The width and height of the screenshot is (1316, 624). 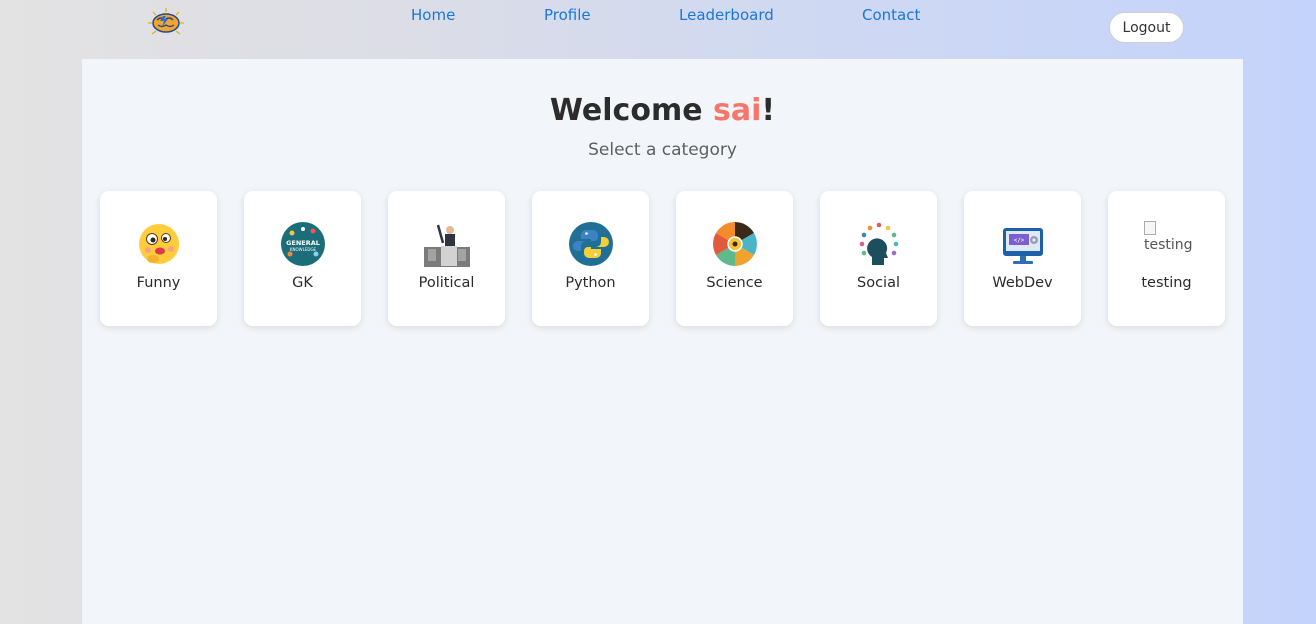 I want to click on category-card-webdev: </> WebDev, so click(x=1022, y=258).